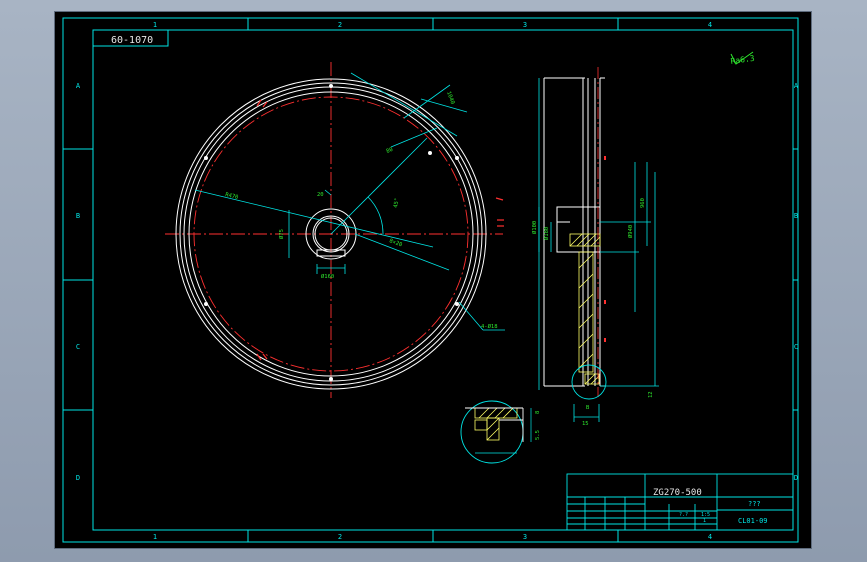 The width and height of the screenshot is (867, 562). What do you see at coordinates (710, 25) in the screenshot?
I see `col-label-top: 4` at bounding box center [710, 25].